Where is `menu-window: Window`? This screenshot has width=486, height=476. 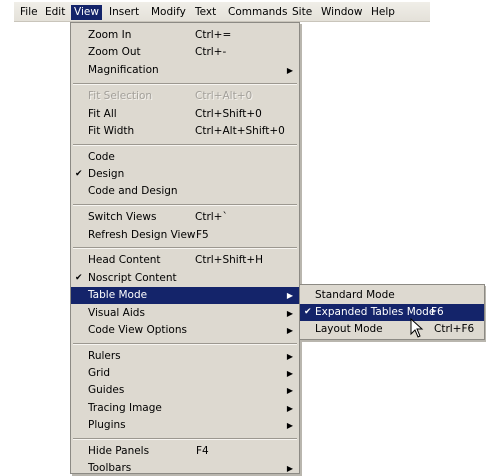 menu-window: Window is located at coordinates (341, 12).